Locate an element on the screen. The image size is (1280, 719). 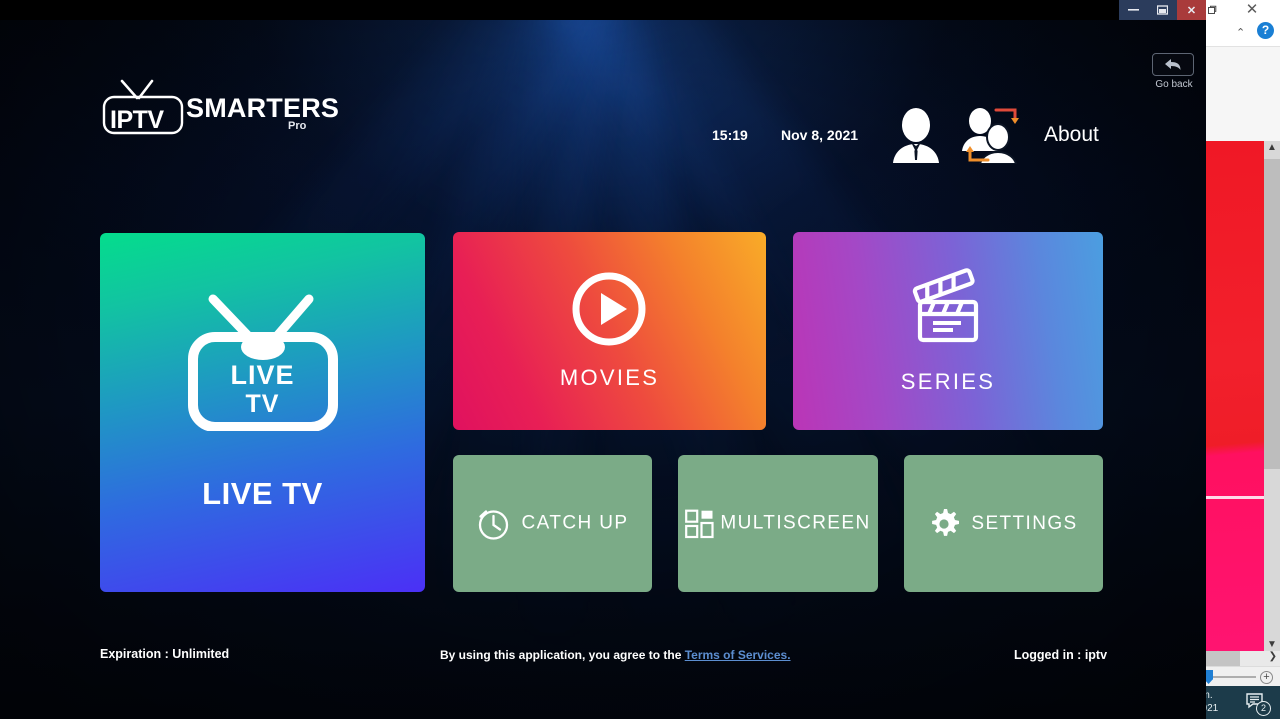
tile-series: SERIES is located at coordinates (948, 331).